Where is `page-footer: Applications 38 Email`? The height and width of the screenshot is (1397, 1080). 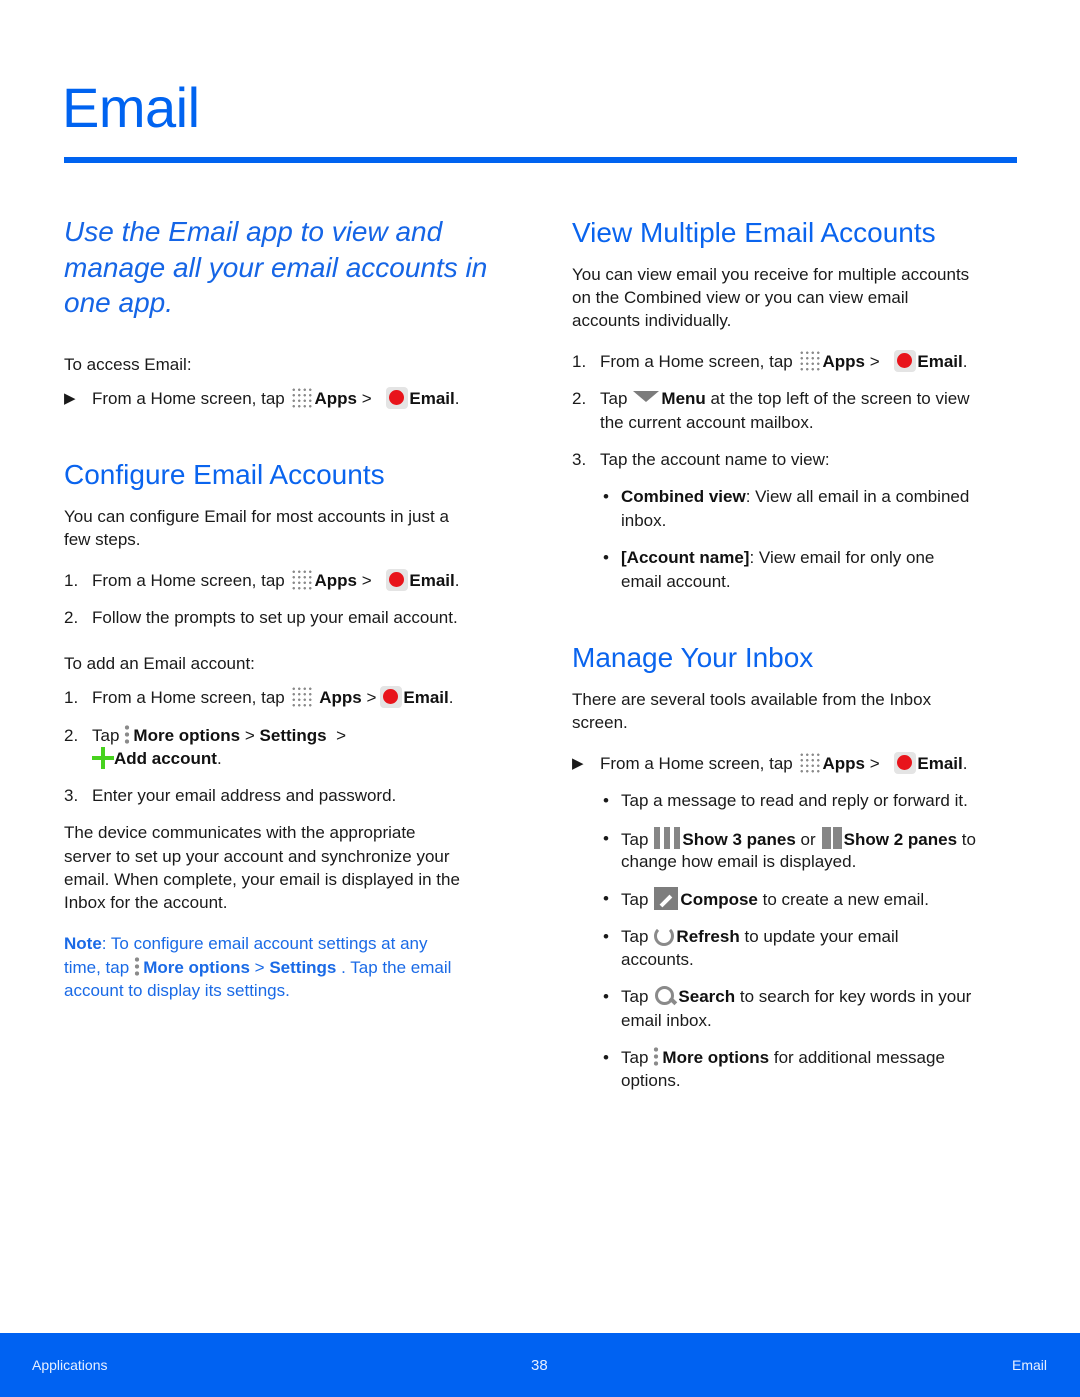
page-footer: Applications 38 Email is located at coordinates (540, 1365).